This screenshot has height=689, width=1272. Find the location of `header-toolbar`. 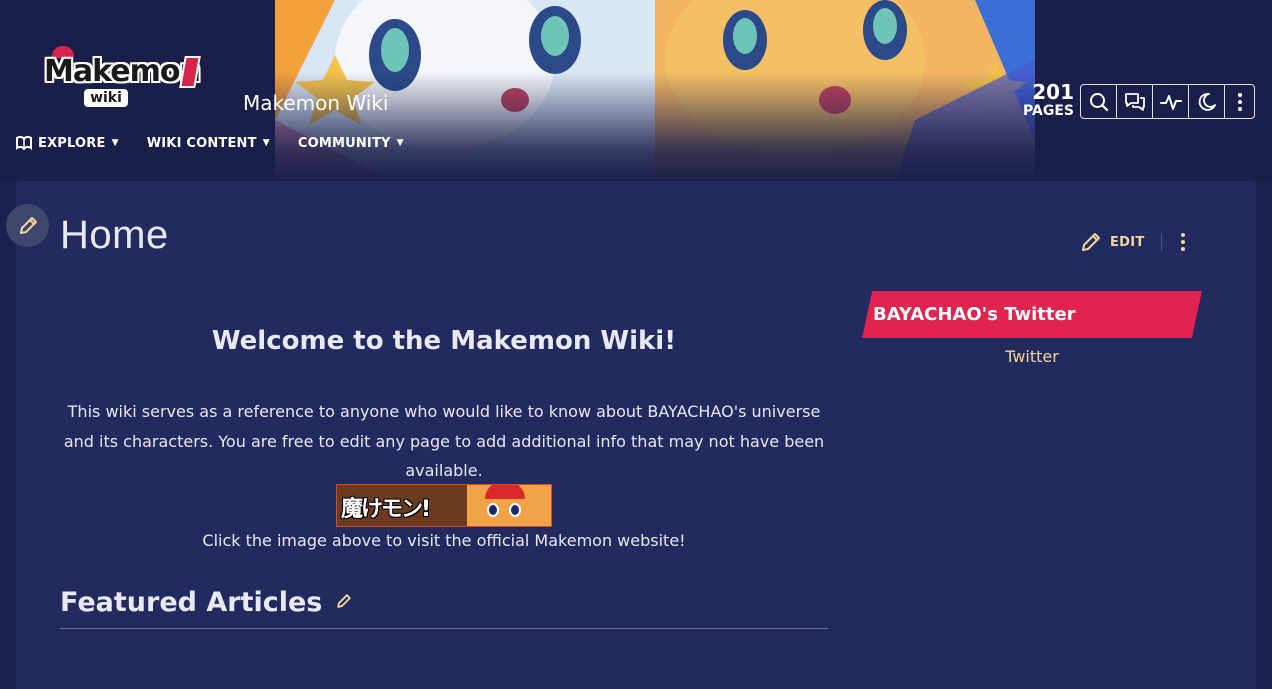

header-toolbar is located at coordinates (1167, 101).